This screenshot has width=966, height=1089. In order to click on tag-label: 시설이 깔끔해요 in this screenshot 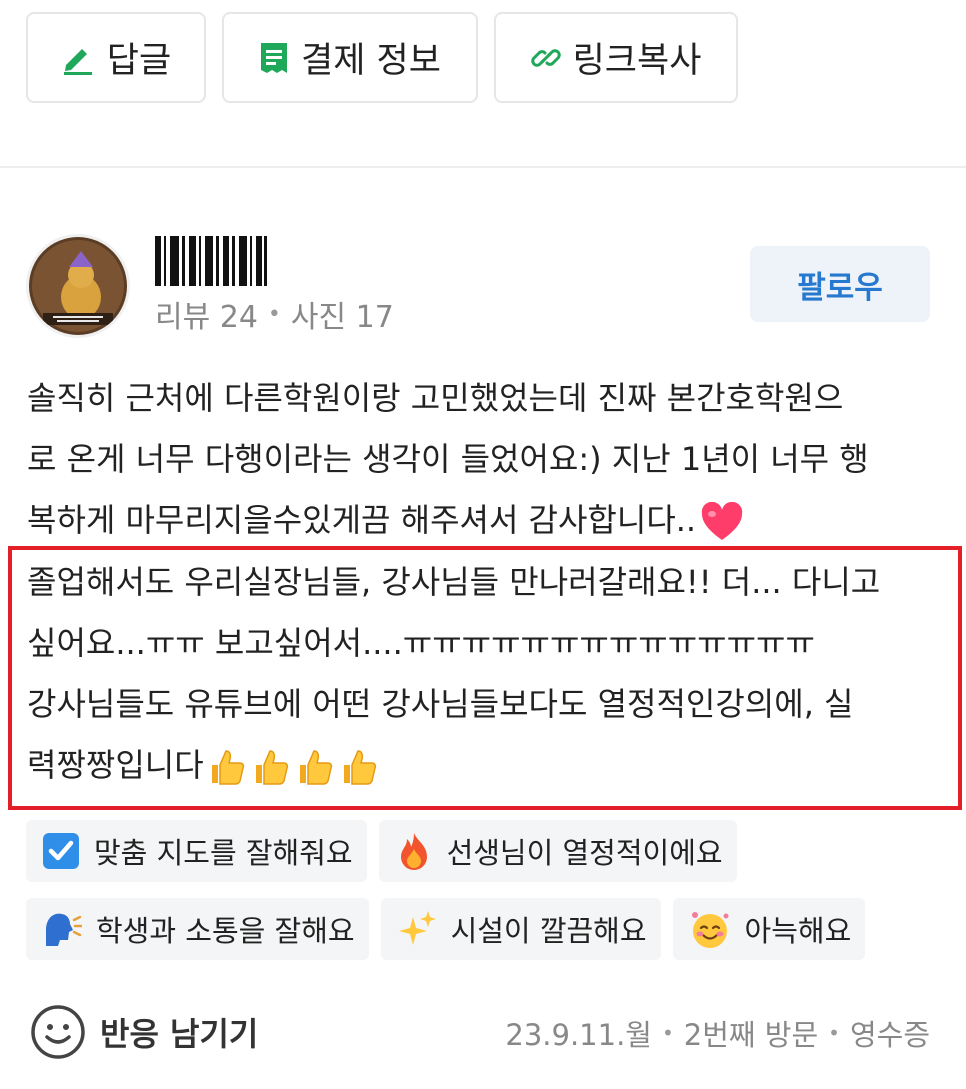, I will do `click(548, 931)`.